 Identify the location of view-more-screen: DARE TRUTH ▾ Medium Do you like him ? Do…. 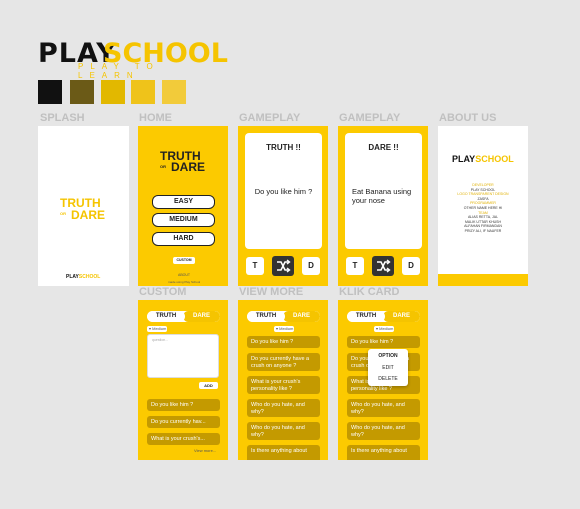
(283, 380).